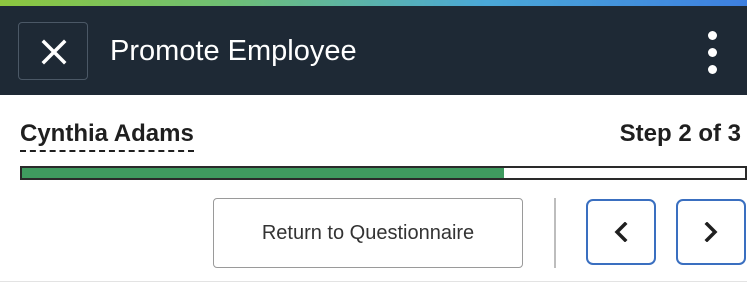 Image resolution: width=747 pixels, height=284 pixels. I want to click on next-step-button, so click(711, 232).